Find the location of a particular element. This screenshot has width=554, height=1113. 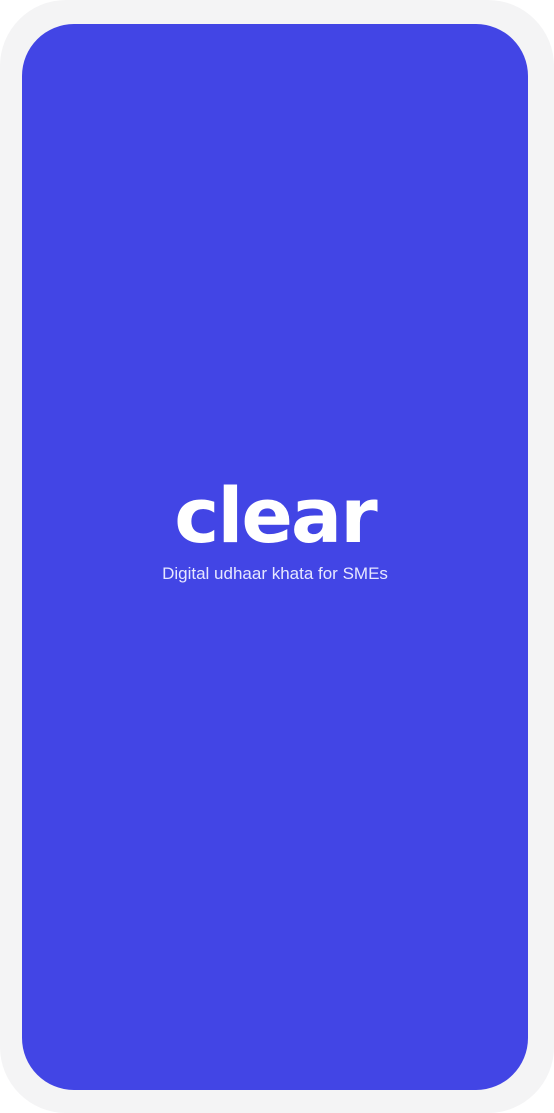

splash-content: clear Digital udhaar khata for SMEs is located at coordinates (275, 529).